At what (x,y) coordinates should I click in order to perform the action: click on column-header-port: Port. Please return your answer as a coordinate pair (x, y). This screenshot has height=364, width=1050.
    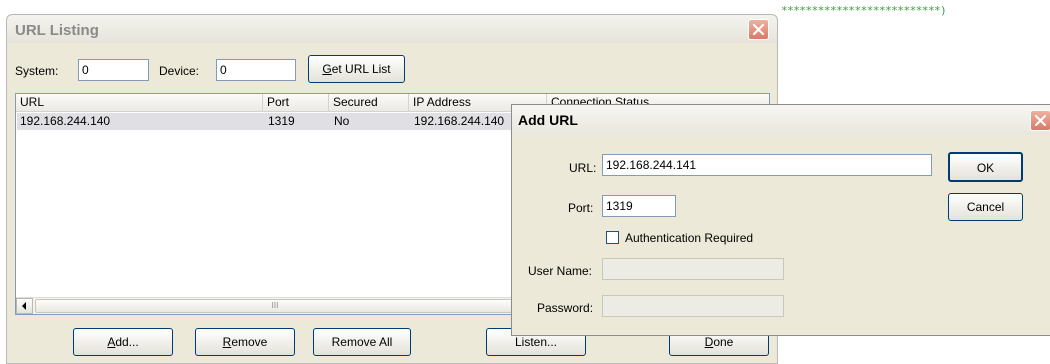
    Looking at the image, I should click on (296, 103).